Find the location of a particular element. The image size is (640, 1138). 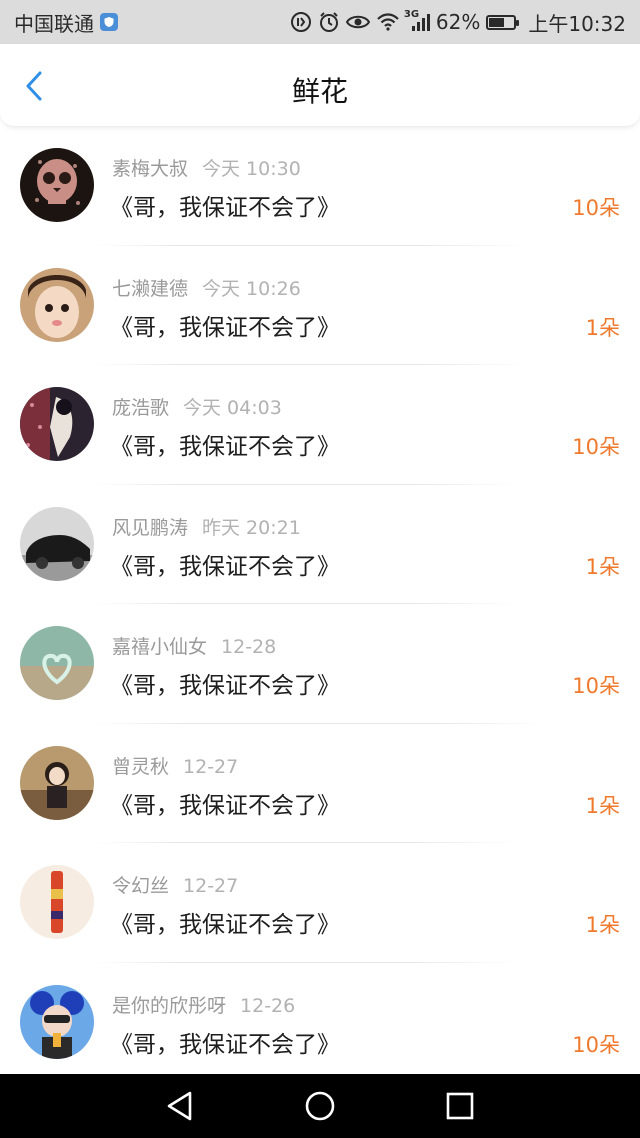

carrier-label: 中国联通 is located at coordinates (54, 23).